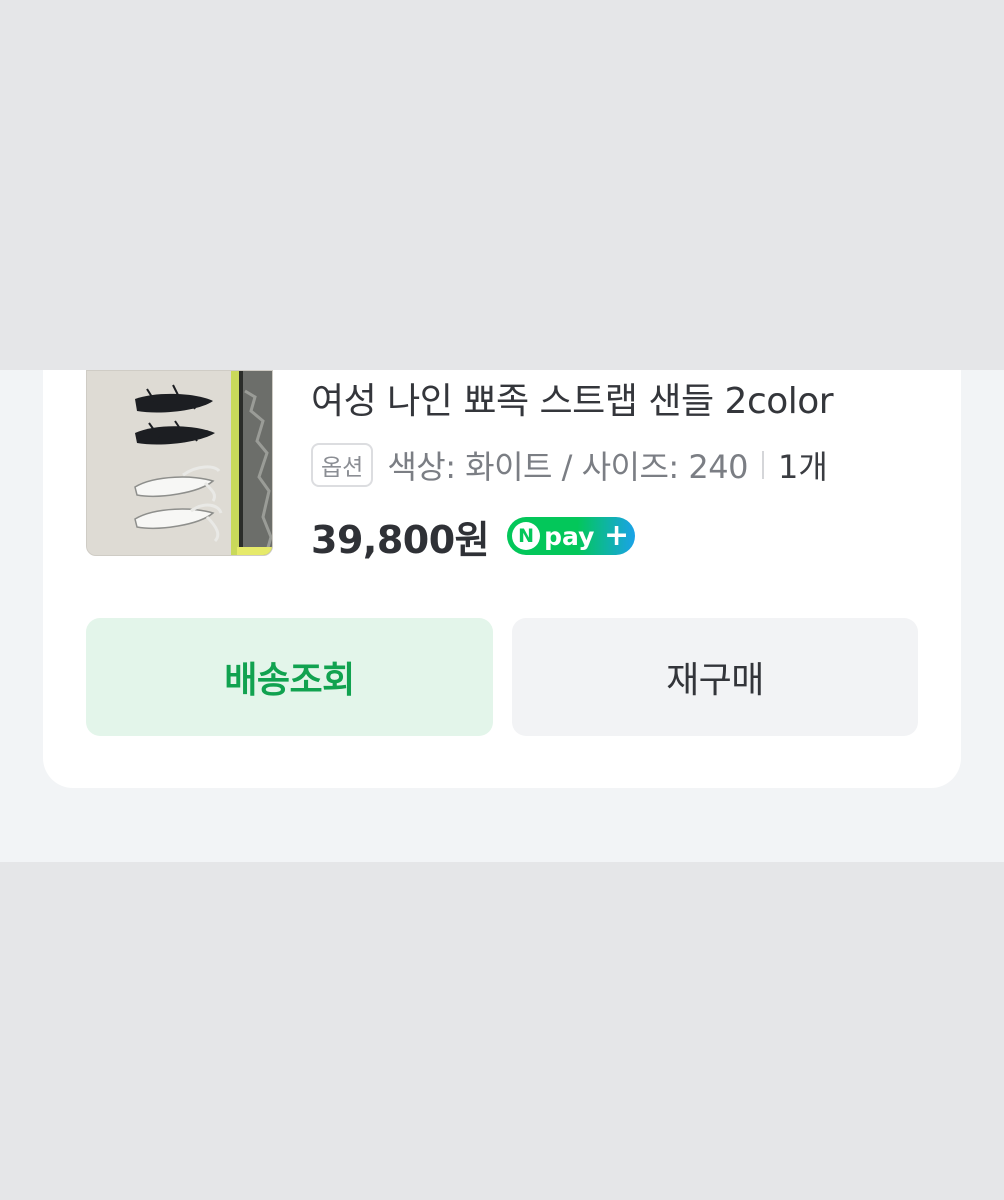 This screenshot has height=1200, width=1004. I want to click on plus-icon: +, so click(616, 535).